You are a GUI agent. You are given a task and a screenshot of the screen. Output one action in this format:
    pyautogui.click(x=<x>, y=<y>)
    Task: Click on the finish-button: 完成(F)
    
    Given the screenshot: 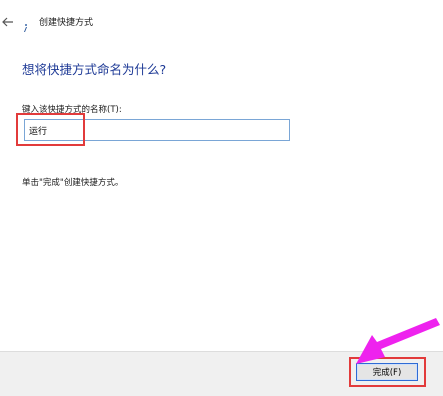 What is the action you would take?
    pyautogui.click(x=387, y=372)
    